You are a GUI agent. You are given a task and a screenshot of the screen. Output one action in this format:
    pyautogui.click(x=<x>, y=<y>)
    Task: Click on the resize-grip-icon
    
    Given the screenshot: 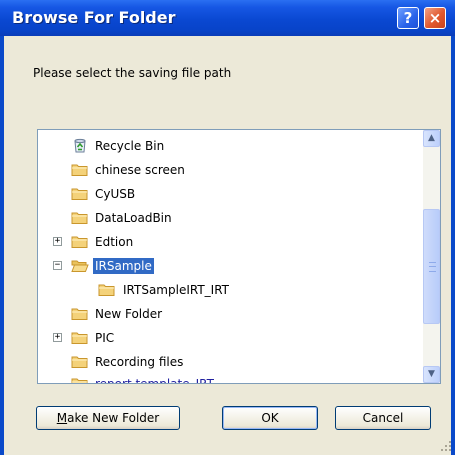 What is the action you would take?
    pyautogui.click(x=446, y=446)
    